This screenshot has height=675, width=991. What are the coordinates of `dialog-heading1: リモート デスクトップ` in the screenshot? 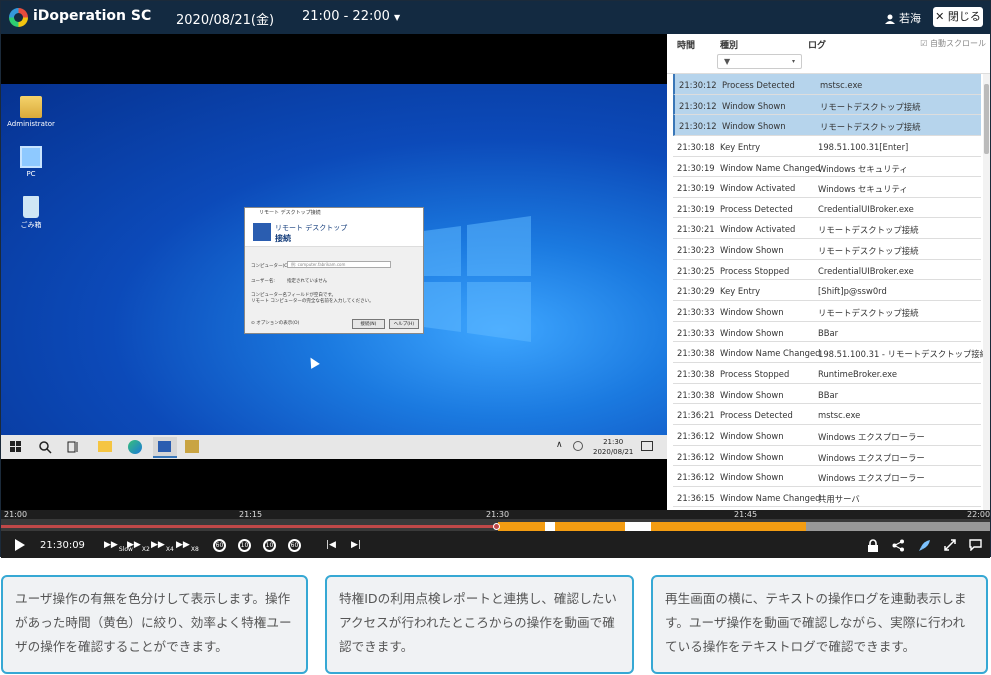 It's located at (311, 228).